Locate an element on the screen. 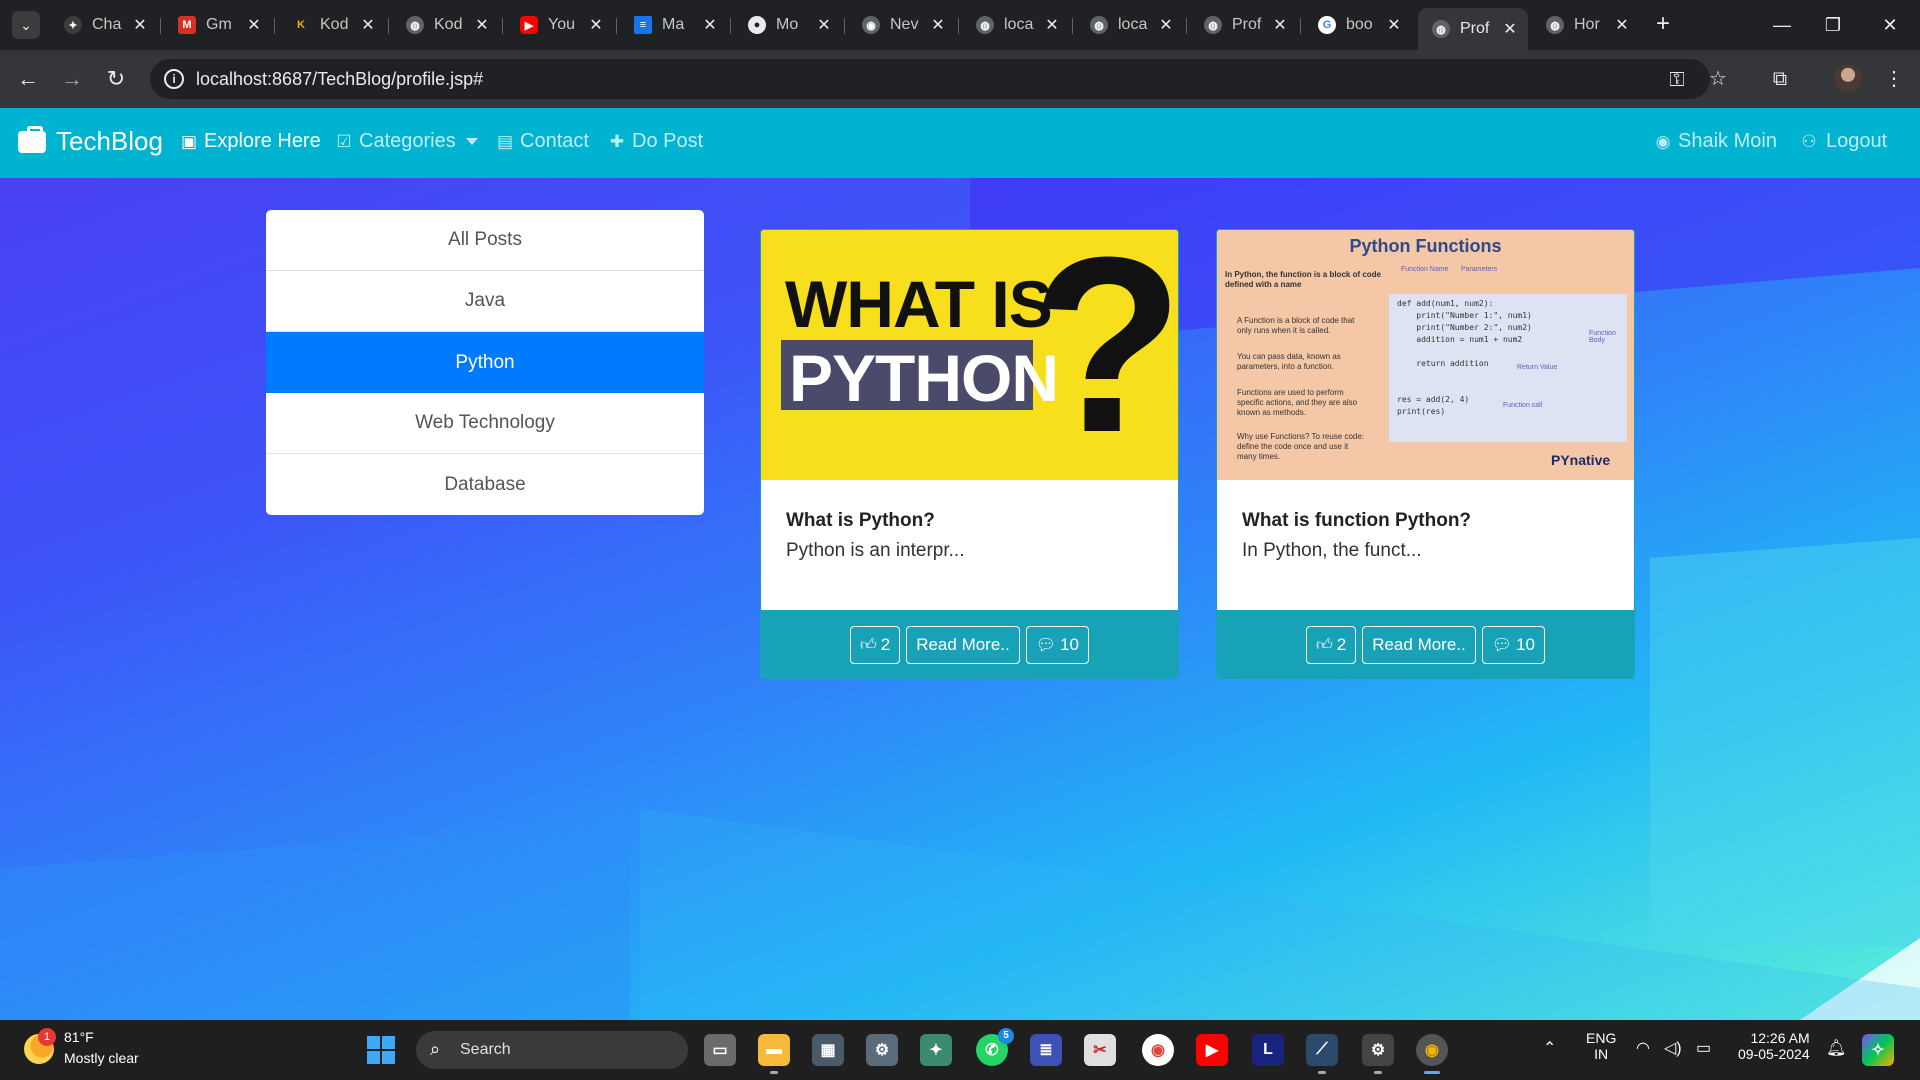 This screenshot has height=1080, width=1920. nav-explore-link: ▣ Explore Here is located at coordinates (250, 141).